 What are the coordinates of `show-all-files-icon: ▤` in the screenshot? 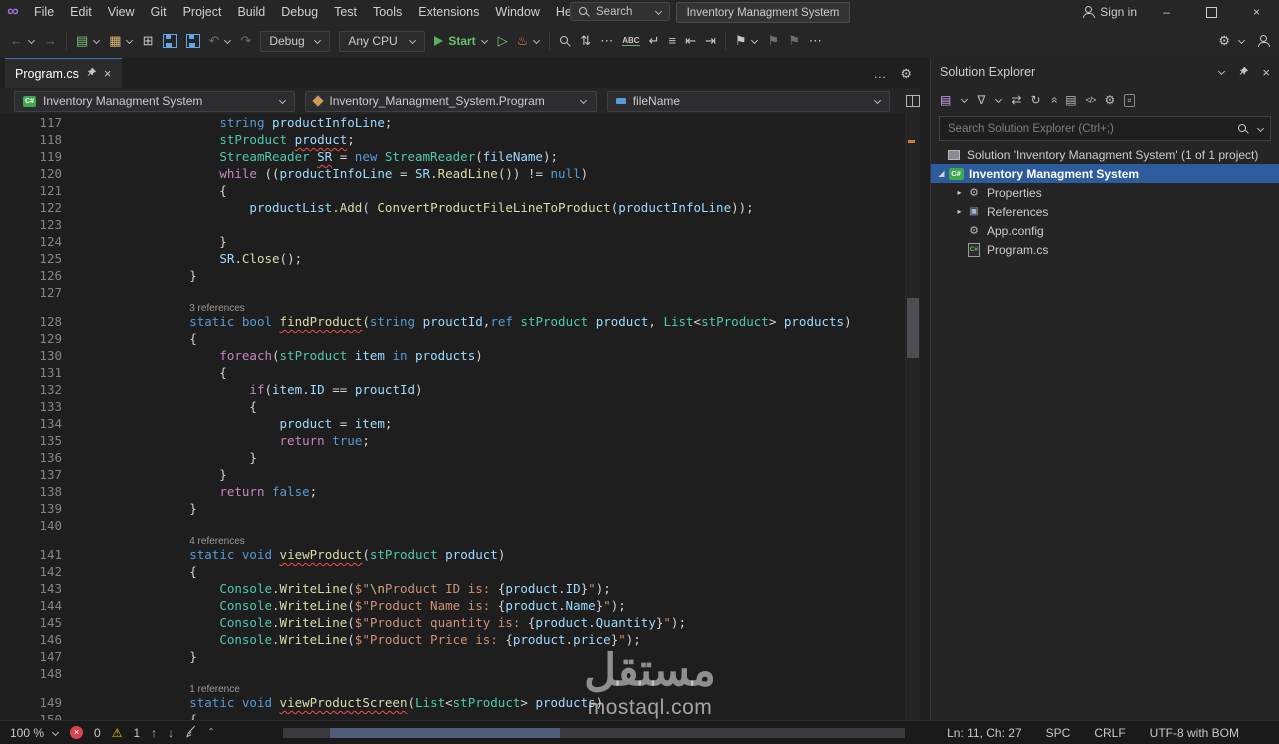 It's located at (1070, 100).